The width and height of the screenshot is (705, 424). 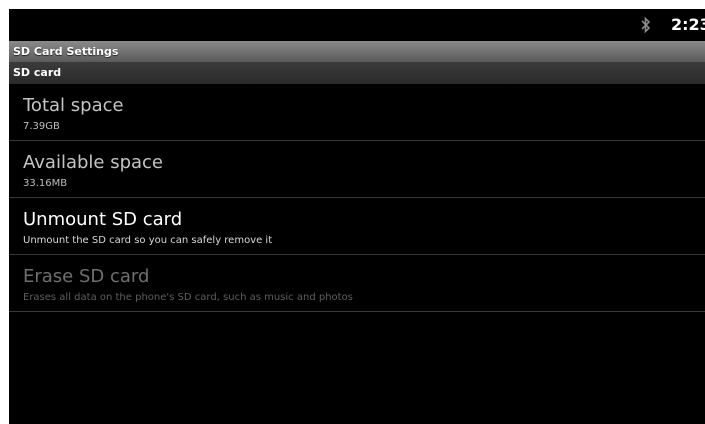 What do you see at coordinates (357, 112) in the screenshot?
I see `pref-total-space: Total space 7.39GB` at bounding box center [357, 112].